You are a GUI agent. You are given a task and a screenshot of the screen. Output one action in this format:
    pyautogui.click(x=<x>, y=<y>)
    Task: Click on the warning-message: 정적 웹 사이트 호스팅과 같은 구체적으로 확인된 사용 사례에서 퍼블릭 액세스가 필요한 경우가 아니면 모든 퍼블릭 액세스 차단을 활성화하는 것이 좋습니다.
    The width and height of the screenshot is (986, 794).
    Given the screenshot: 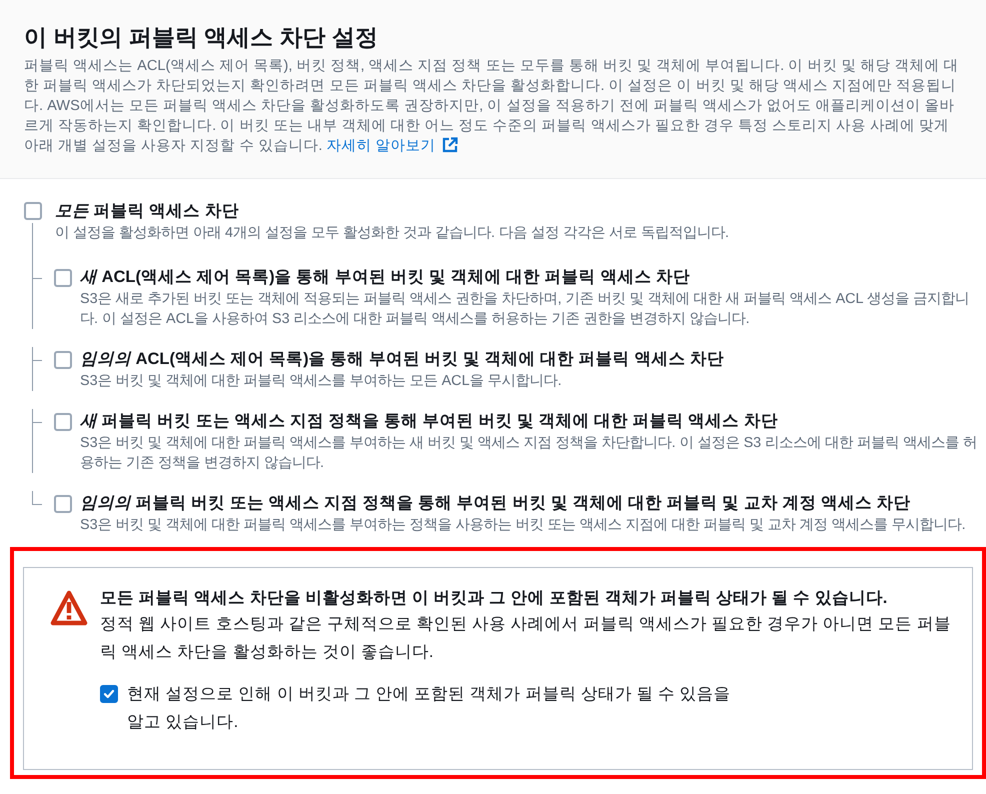 What is the action you would take?
    pyautogui.click(x=526, y=638)
    